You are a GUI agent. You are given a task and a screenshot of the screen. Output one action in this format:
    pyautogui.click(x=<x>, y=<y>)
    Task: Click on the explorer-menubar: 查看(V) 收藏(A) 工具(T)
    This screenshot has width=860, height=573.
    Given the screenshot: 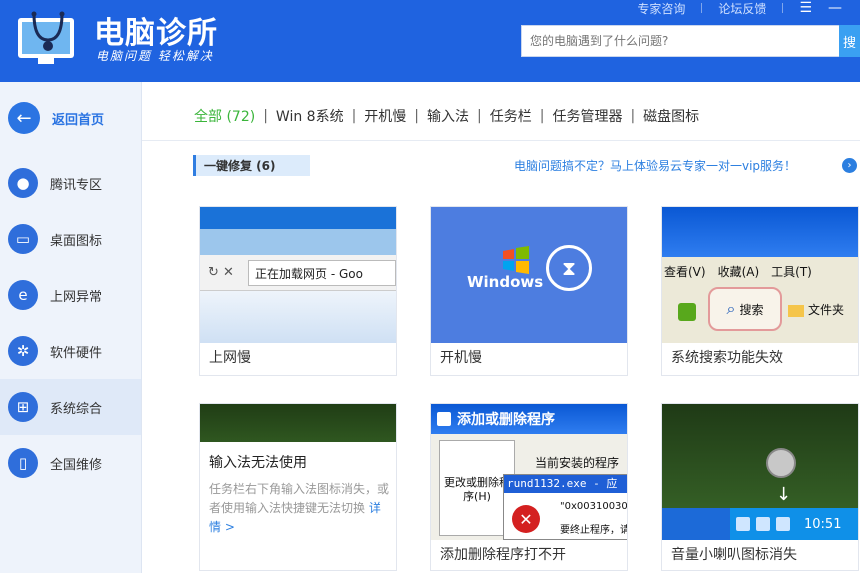 What is the action you would take?
    pyautogui.click(x=760, y=271)
    